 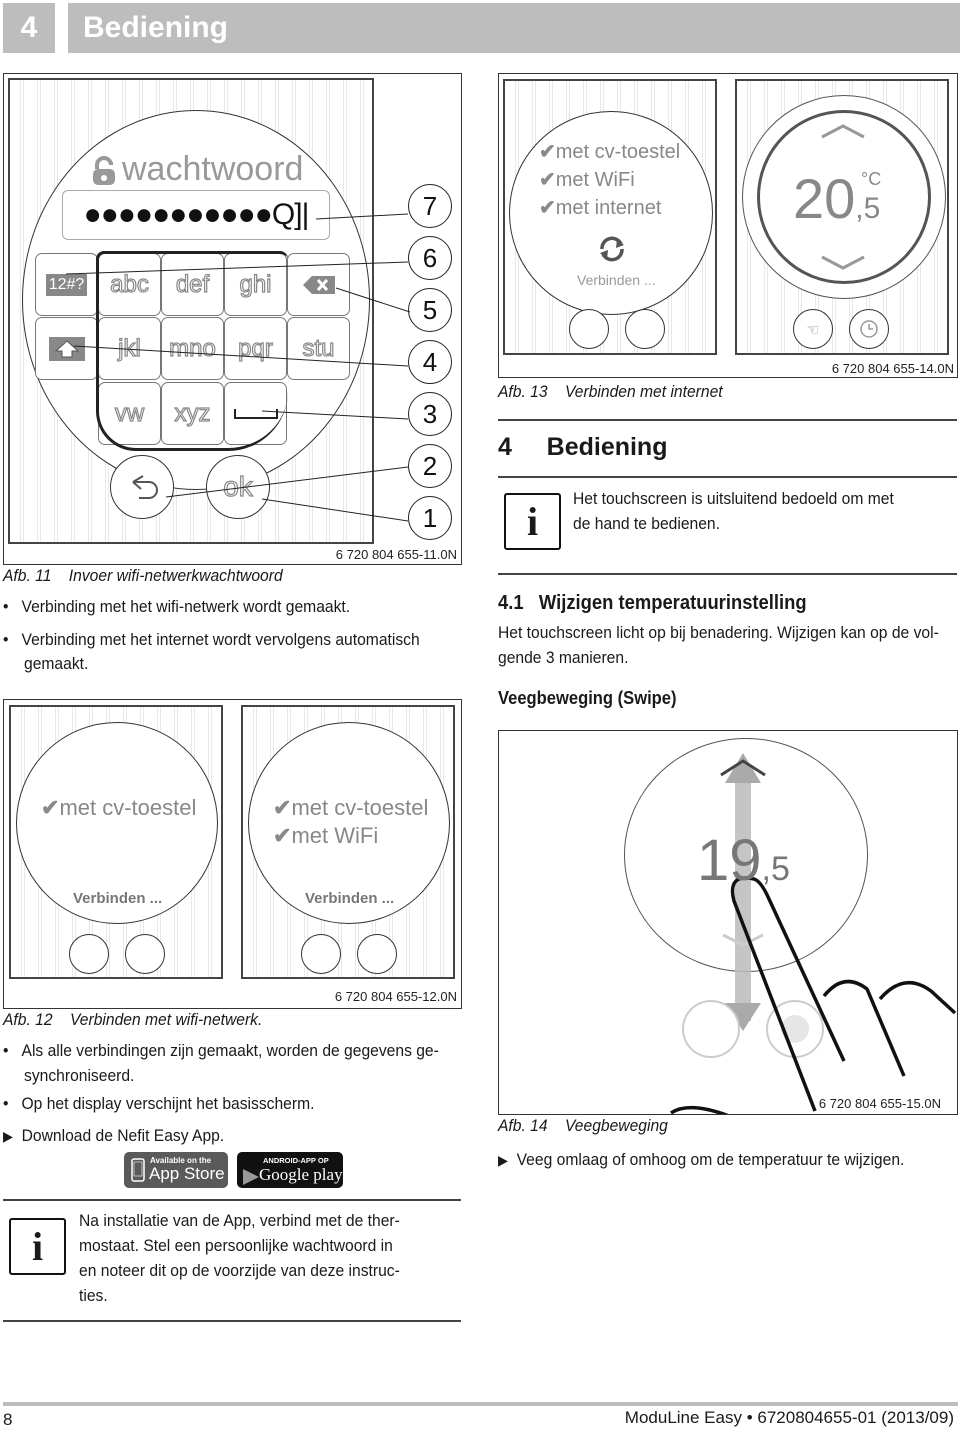 What do you see at coordinates (138, 1170) in the screenshot?
I see `phone-icon` at bounding box center [138, 1170].